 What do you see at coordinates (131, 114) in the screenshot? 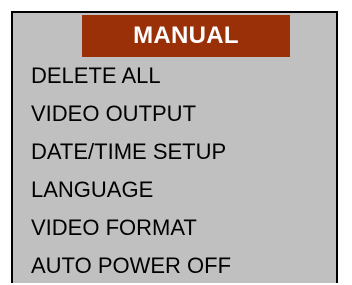
I see `menu-item-video-output: VIDEO OUTPUT` at bounding box center [131, 114].